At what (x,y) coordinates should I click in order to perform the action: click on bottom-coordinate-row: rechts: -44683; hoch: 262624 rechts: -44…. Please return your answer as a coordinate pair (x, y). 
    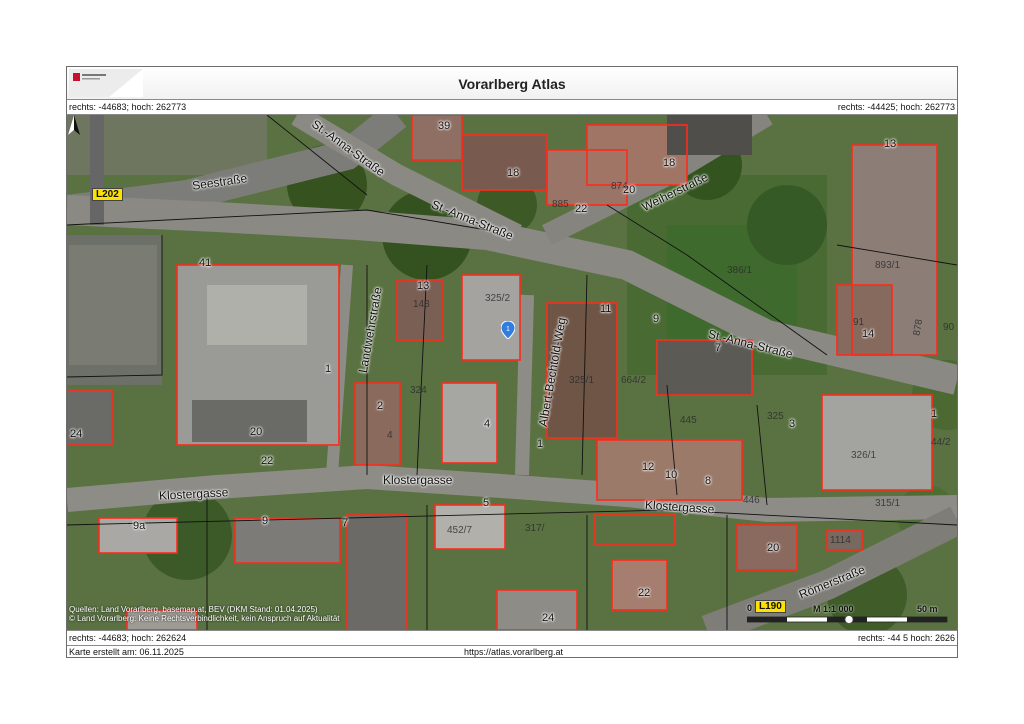
    Looking at the image, I should click on (512, 637).